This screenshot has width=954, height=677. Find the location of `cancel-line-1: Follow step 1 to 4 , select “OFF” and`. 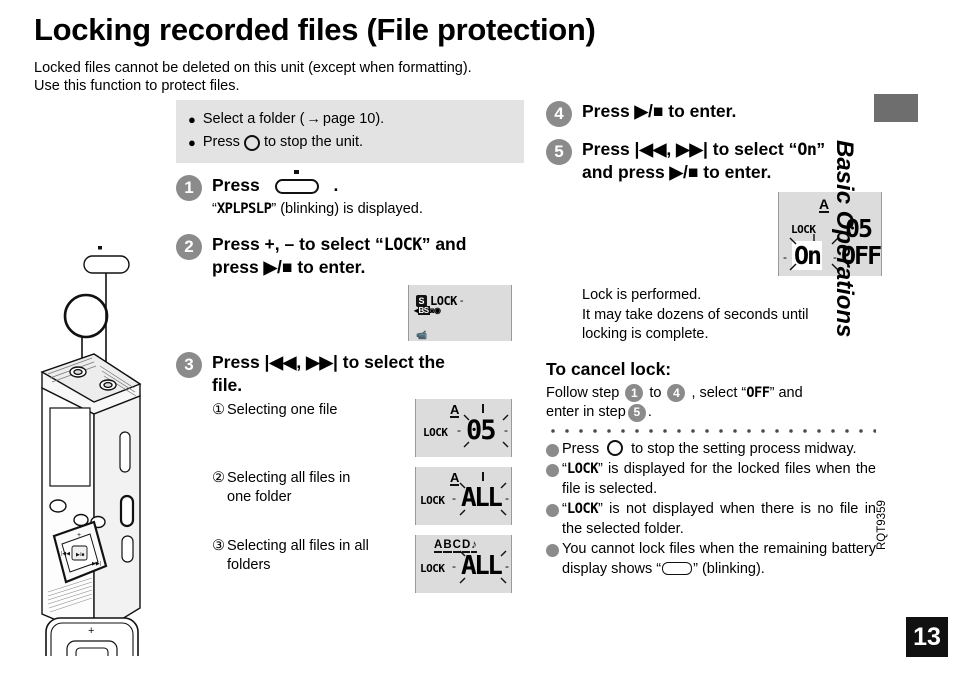

cancel-line-1: Follow step 1 to 4 , select “OFF” and is located at coordinates (711, 394).